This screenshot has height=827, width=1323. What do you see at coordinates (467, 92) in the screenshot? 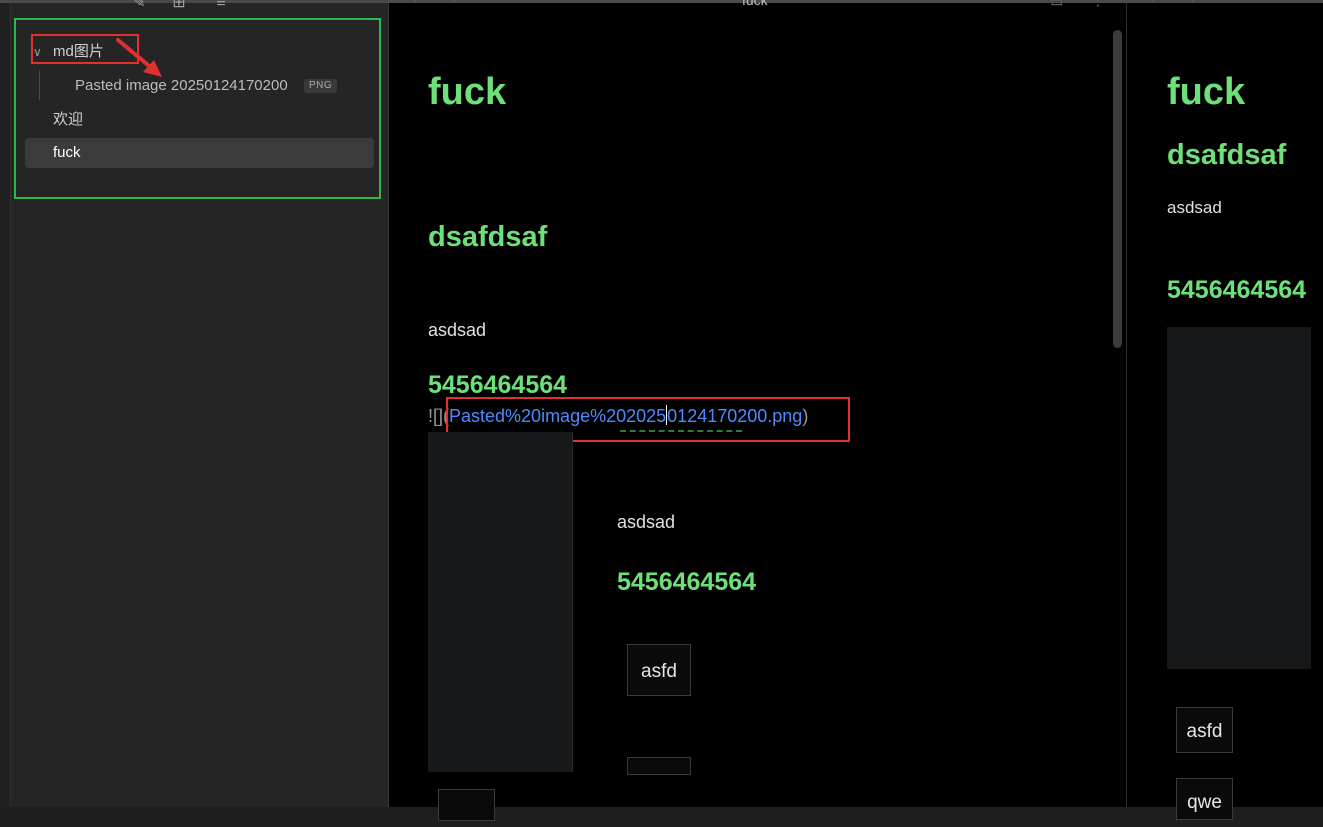
I see `heading-1: fuck` at bounding box center [467, 92].